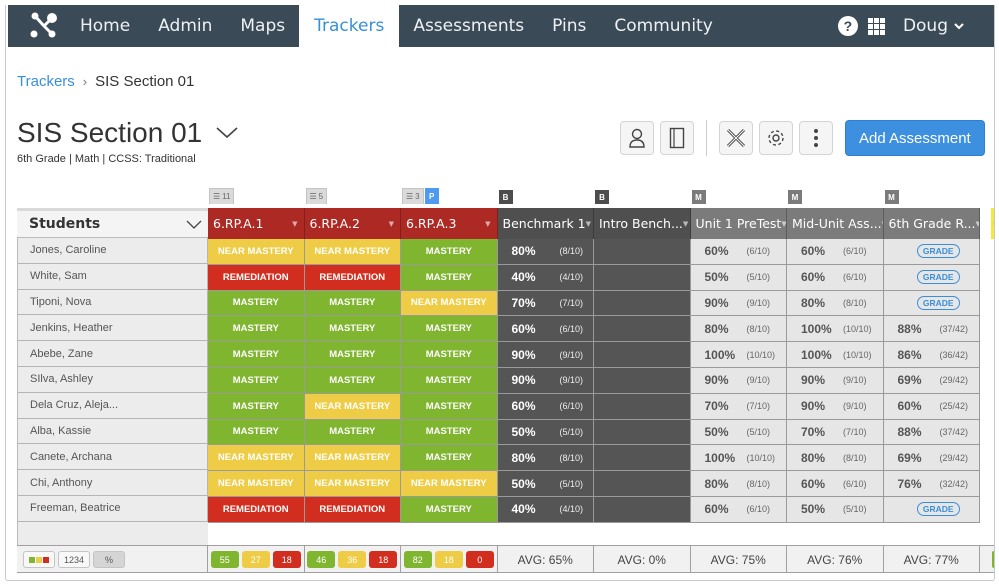 The width and height of the screenshot is (999, 586). I want to click on student-row-name: Tiponi, Nova, so click(112, 302).